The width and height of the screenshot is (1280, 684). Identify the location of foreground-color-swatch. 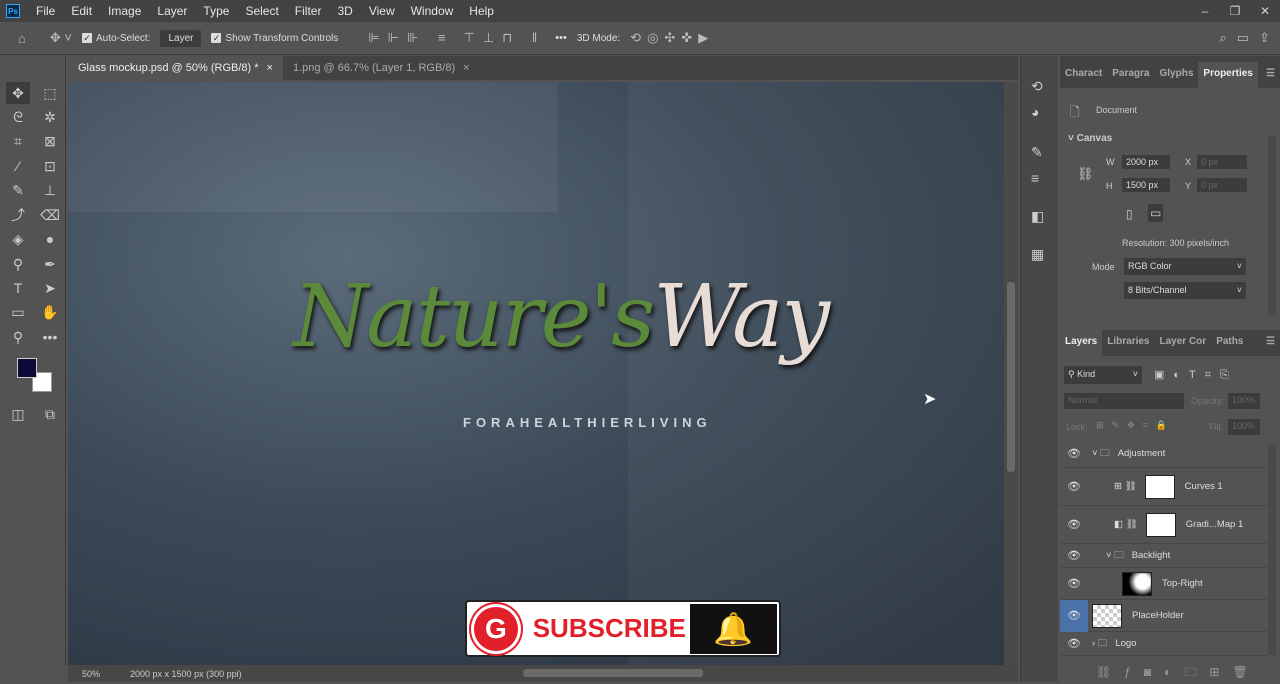
(27, 368).